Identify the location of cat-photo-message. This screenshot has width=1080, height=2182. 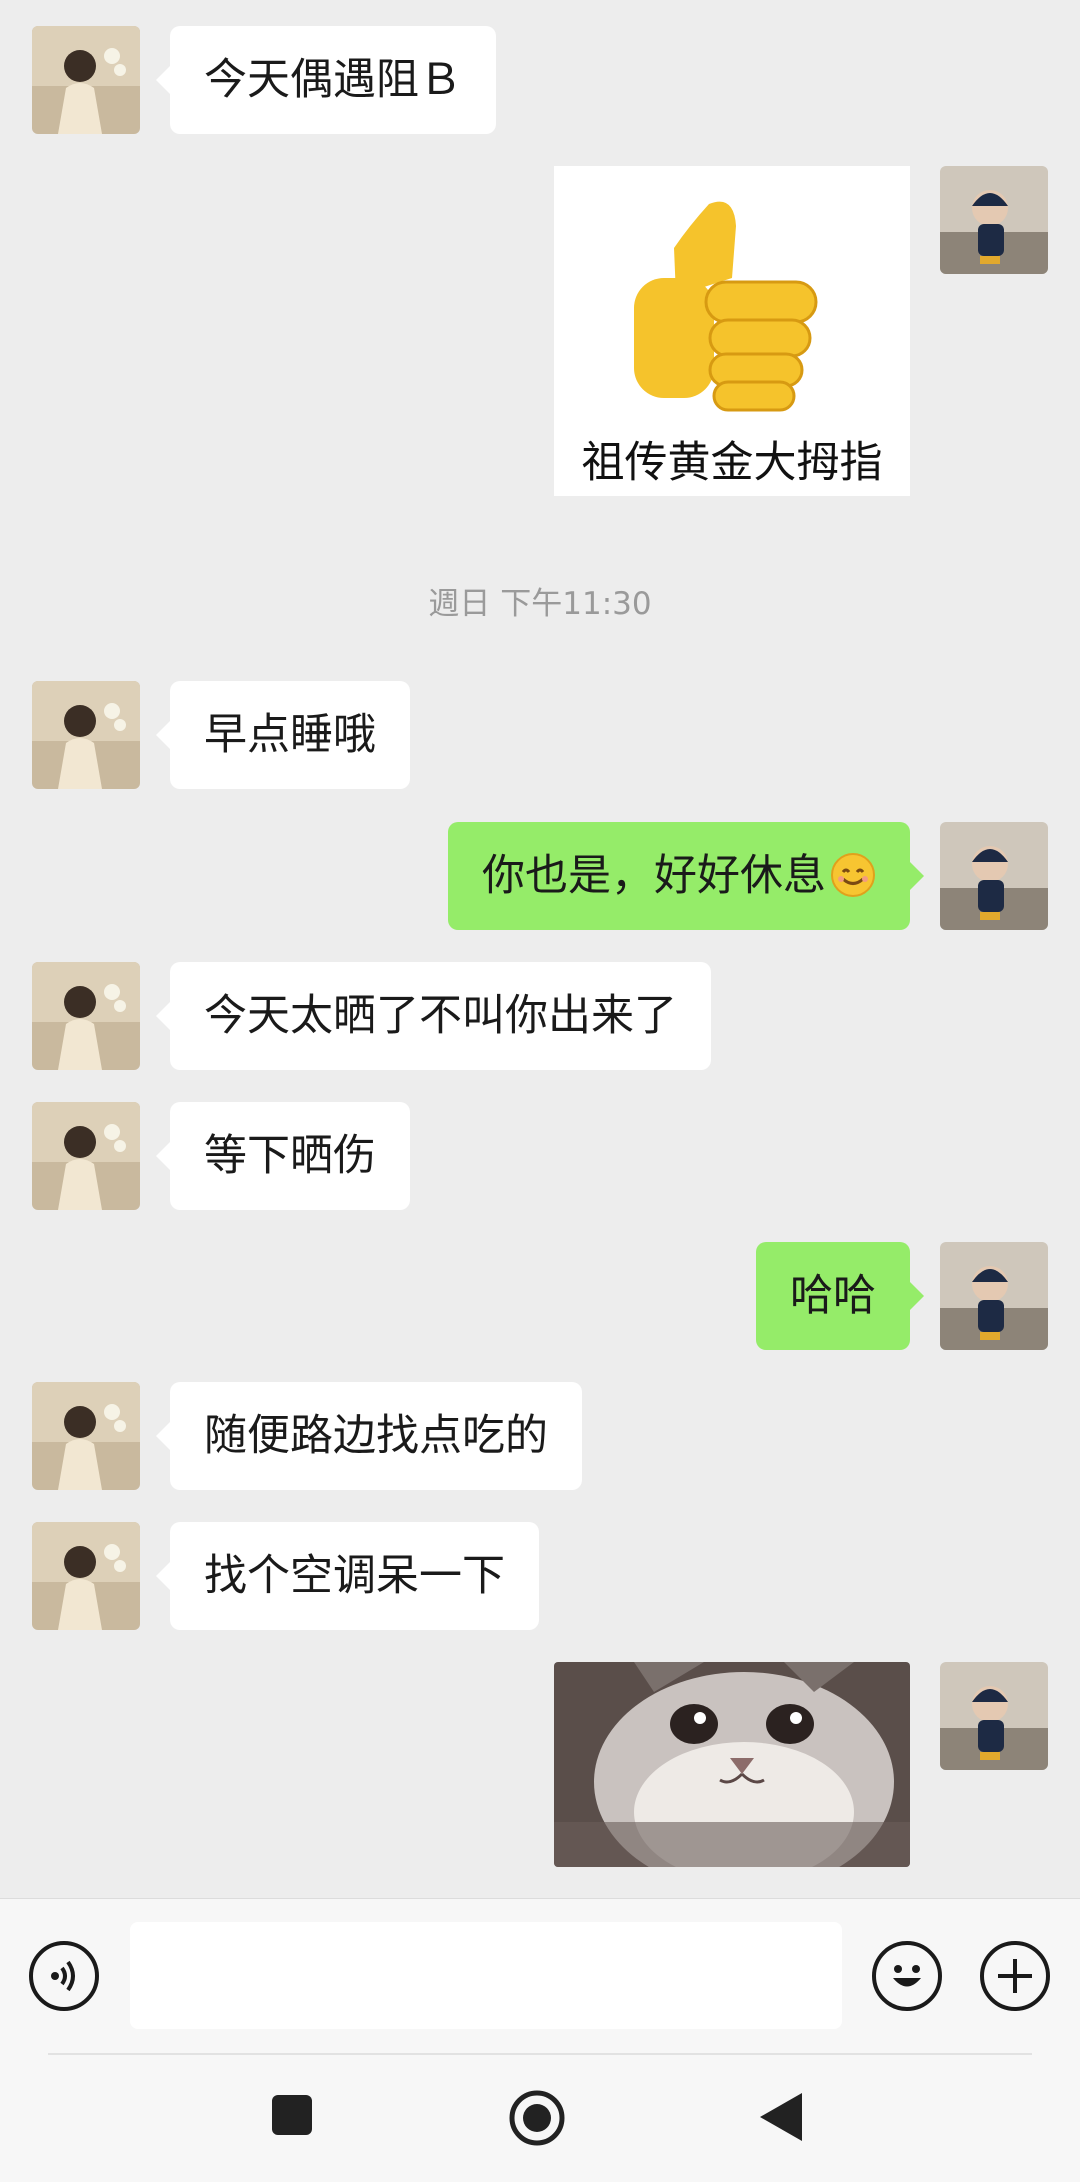
(732, 1764).